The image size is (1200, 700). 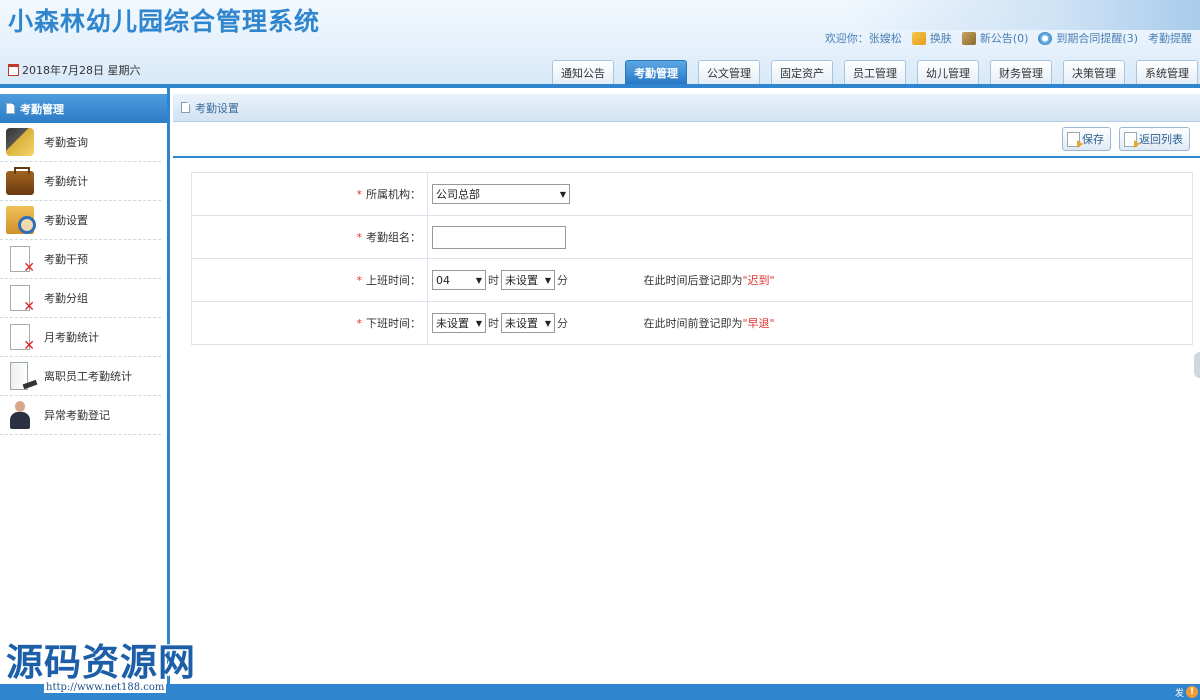 I want to click on org-label-cell: * 所属机构：, so click(x=309, y=194).